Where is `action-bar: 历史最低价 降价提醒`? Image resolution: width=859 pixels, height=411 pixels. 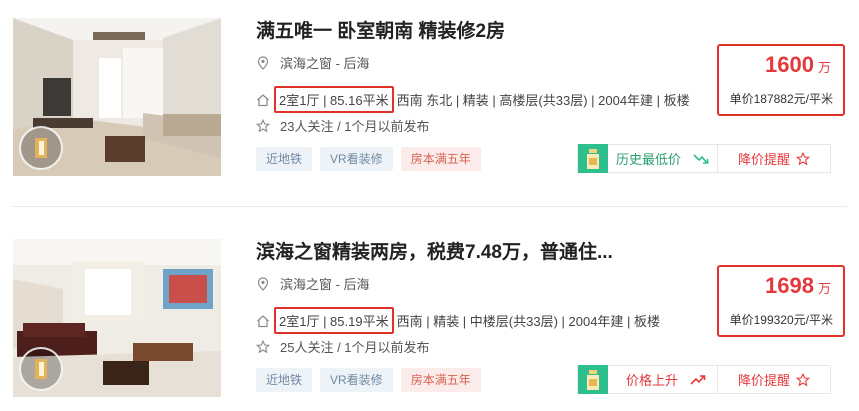 action-bar: 历史最低价 降价提醒 is located at coordinates (704, 158).